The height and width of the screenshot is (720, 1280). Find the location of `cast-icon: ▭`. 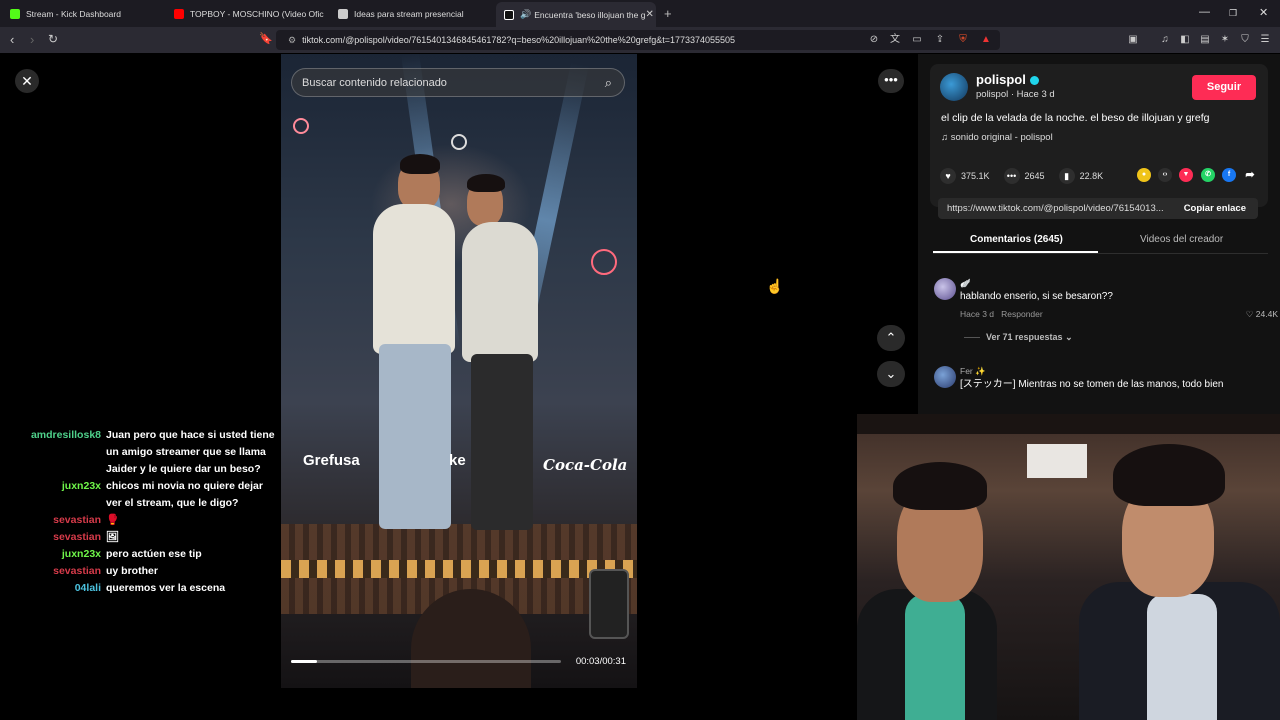

cast-icon: ▭ is located at coordinates (917, 40).